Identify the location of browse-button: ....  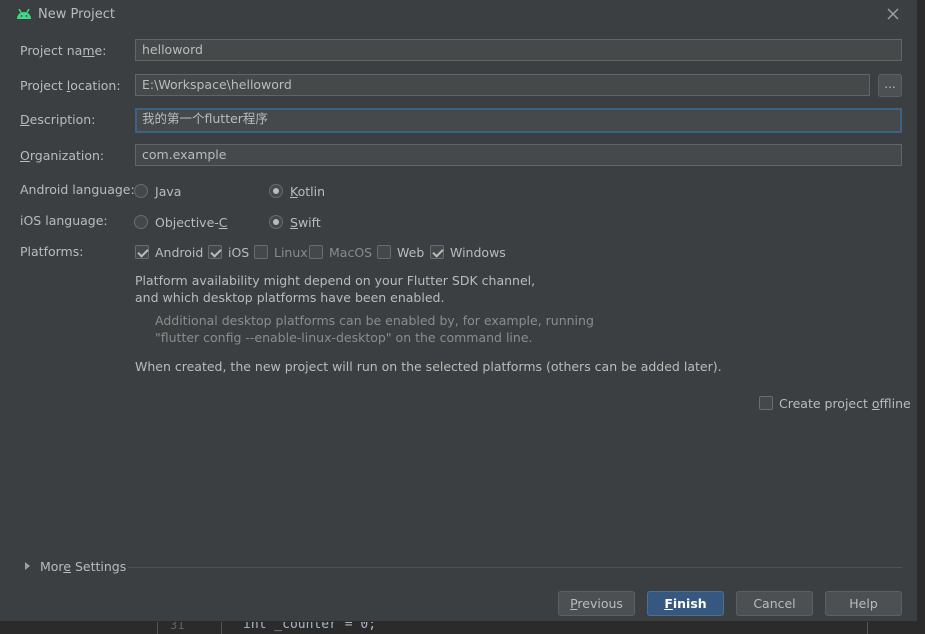
(890, 85).